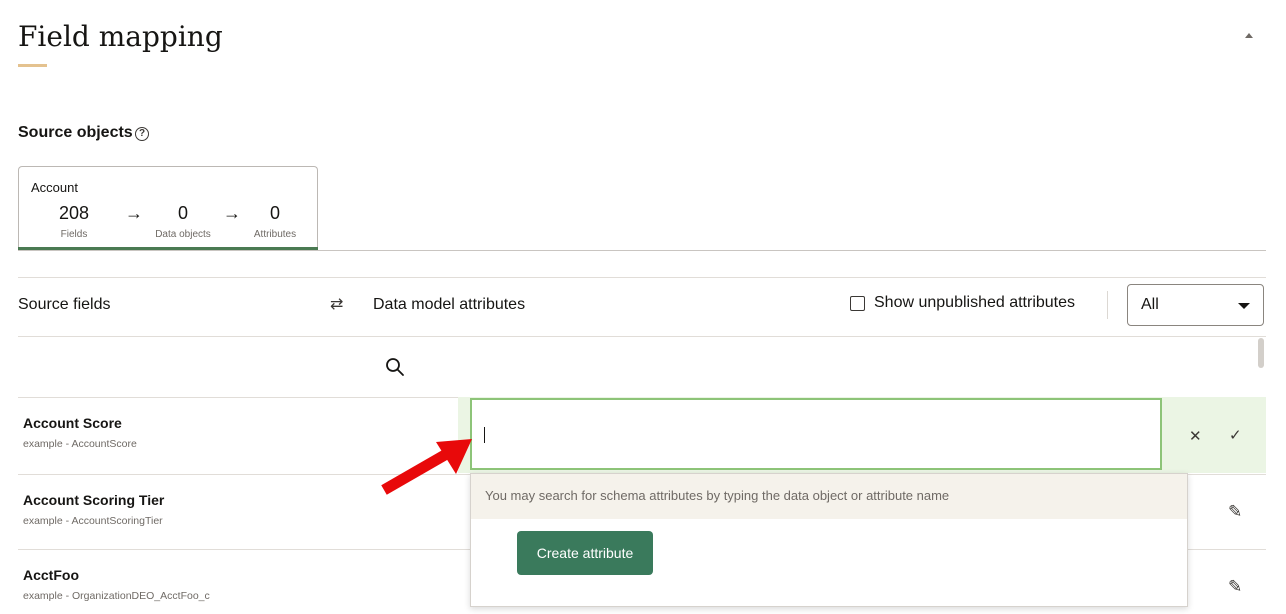 The width and height of the screenshot is (1286, 614). Describe the element at coordinates (54, 187) in the screenshot. I see `card-object-name: Account` at that location.